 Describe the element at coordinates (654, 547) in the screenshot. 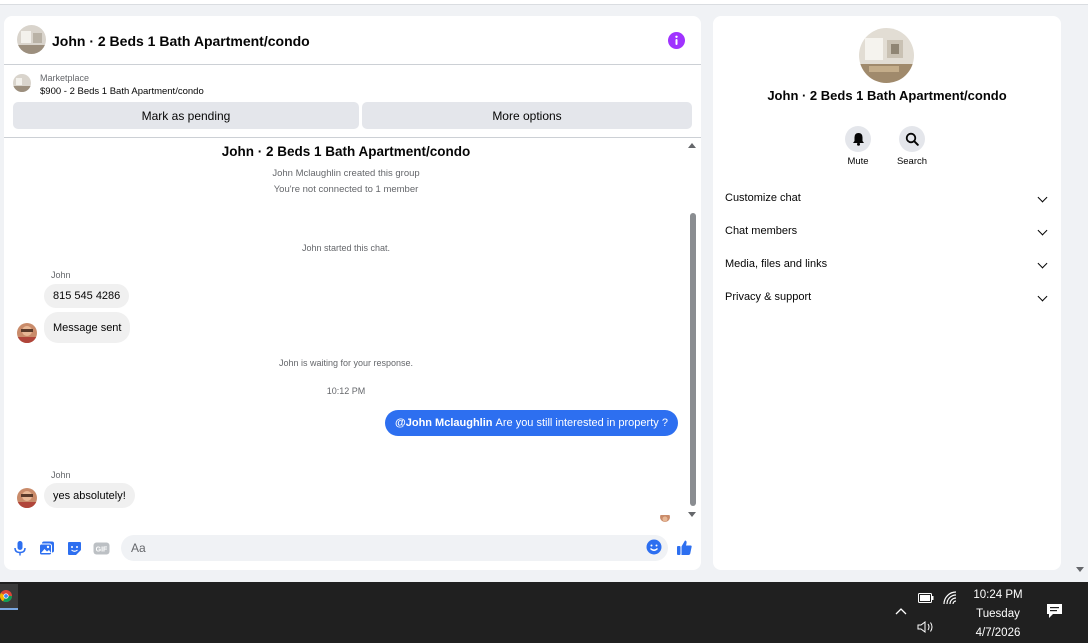

I see `emoji-icon` at that location.